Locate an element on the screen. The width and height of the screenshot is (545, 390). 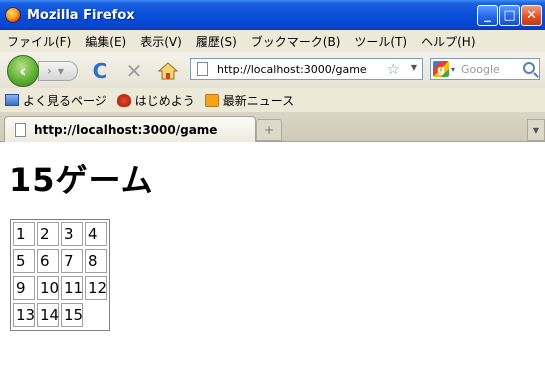
bookmark-most-visited: よく見るページ is located at coordinates (56, 100).